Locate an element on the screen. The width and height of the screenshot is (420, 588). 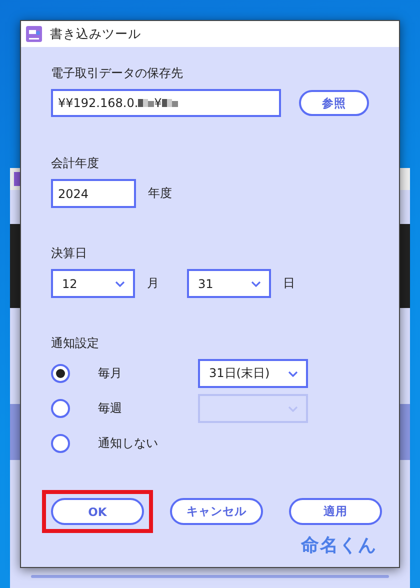
year-field: 2024 is located at coordinates (93, 193).